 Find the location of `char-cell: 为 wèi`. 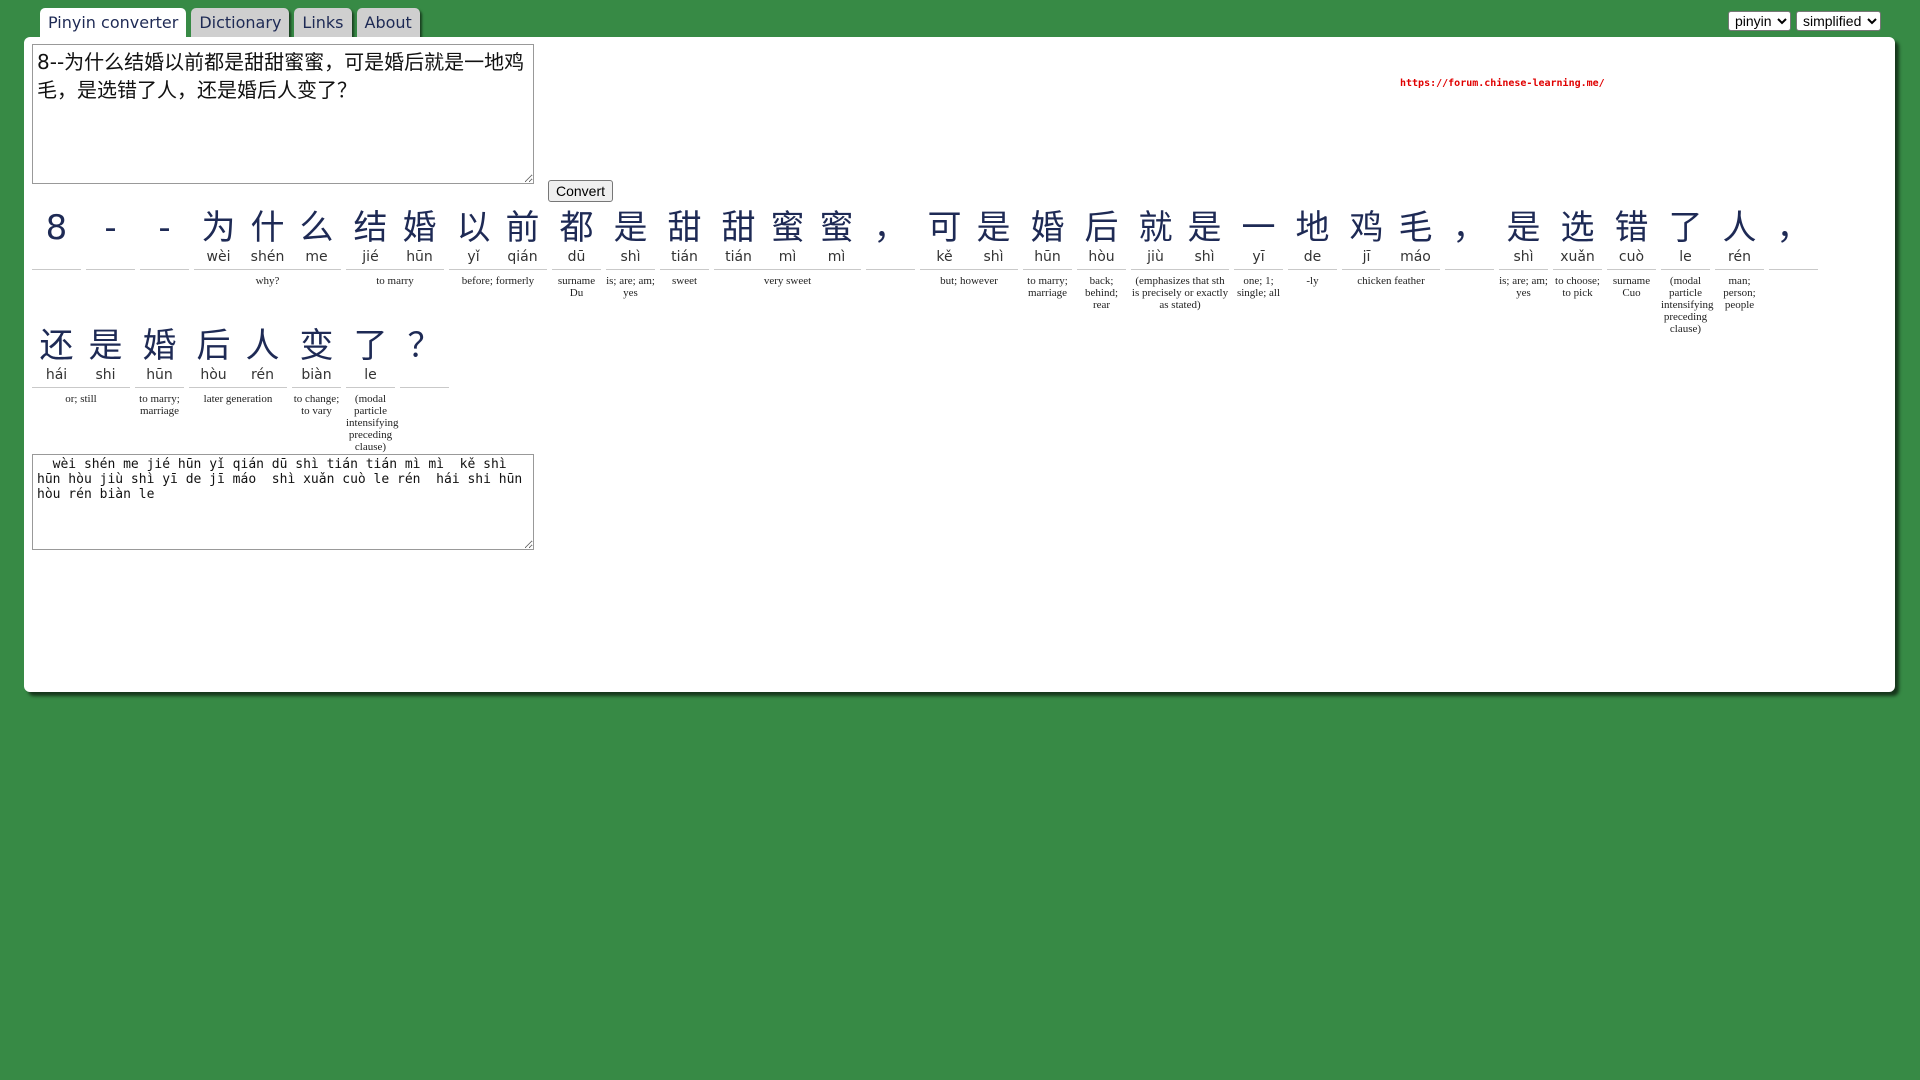

char-cell: 为 wèi is located at coordinates (218, 238).